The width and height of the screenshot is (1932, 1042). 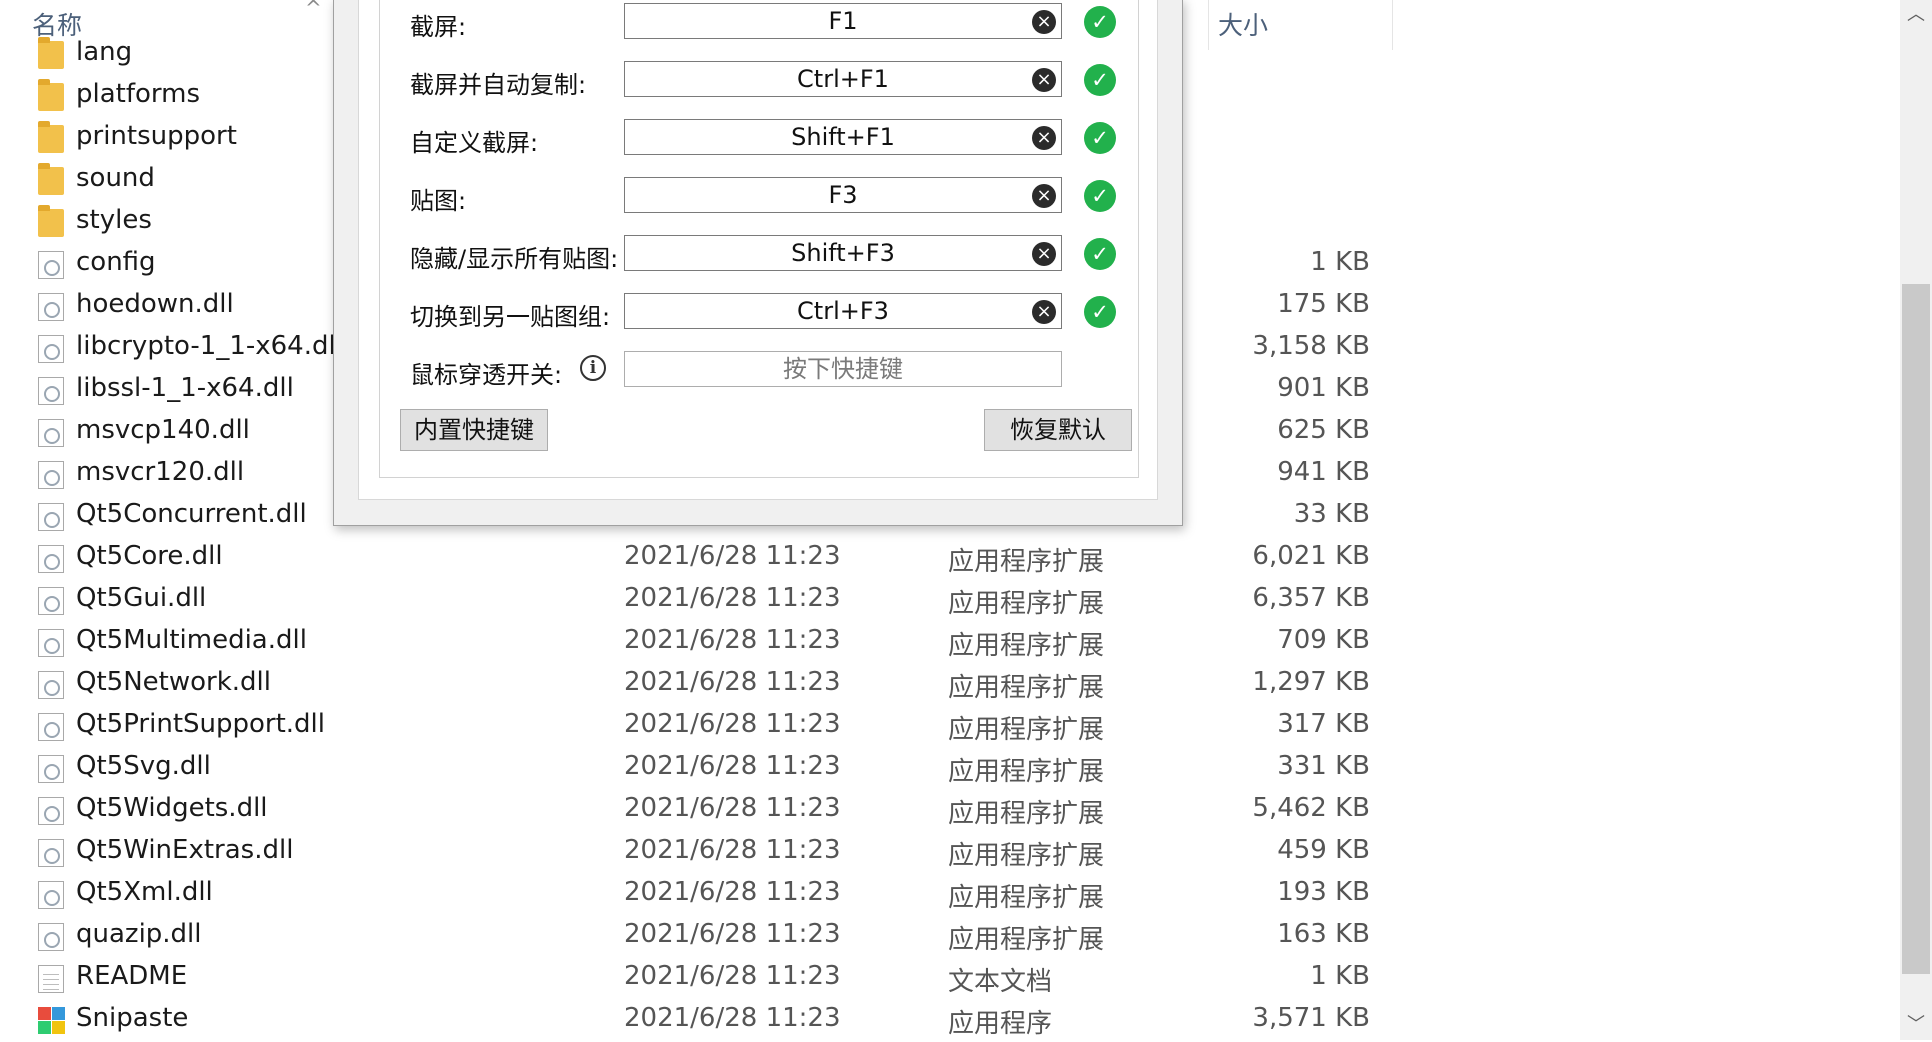 I want to click on shortcut-label: 隐藏/显示所有贴图:, so click(x=514, y=259).